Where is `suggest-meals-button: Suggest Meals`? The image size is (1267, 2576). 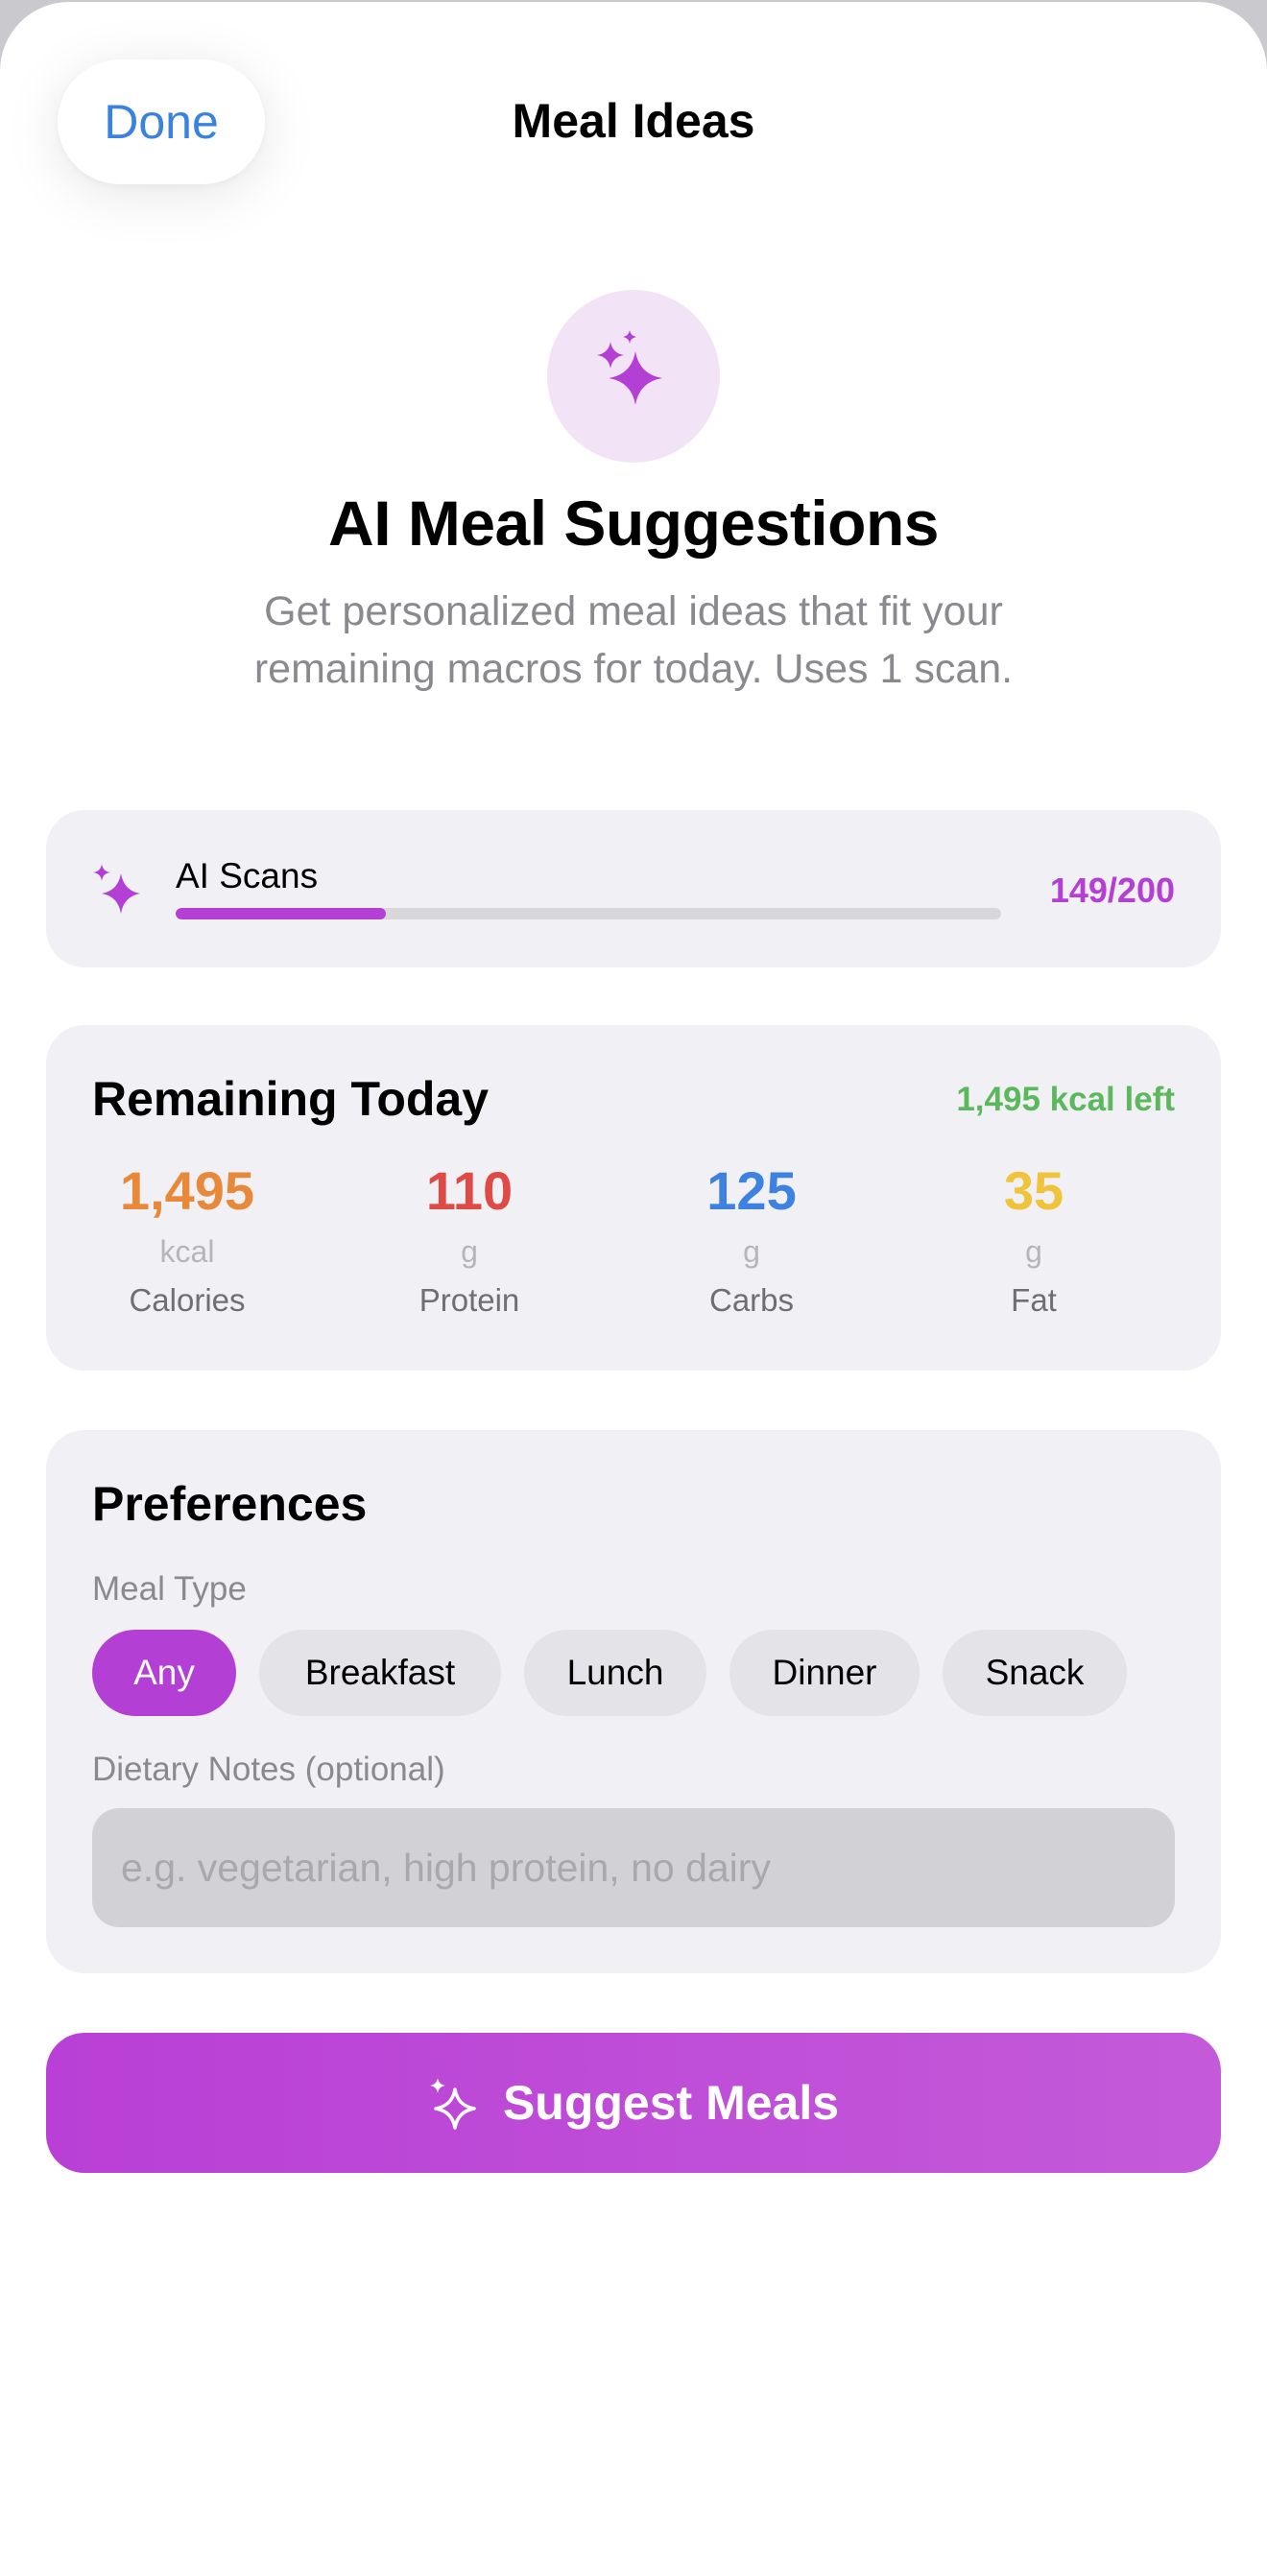
suggest-meals-button: Suggest Meals is located at coordinates (633, 2103).